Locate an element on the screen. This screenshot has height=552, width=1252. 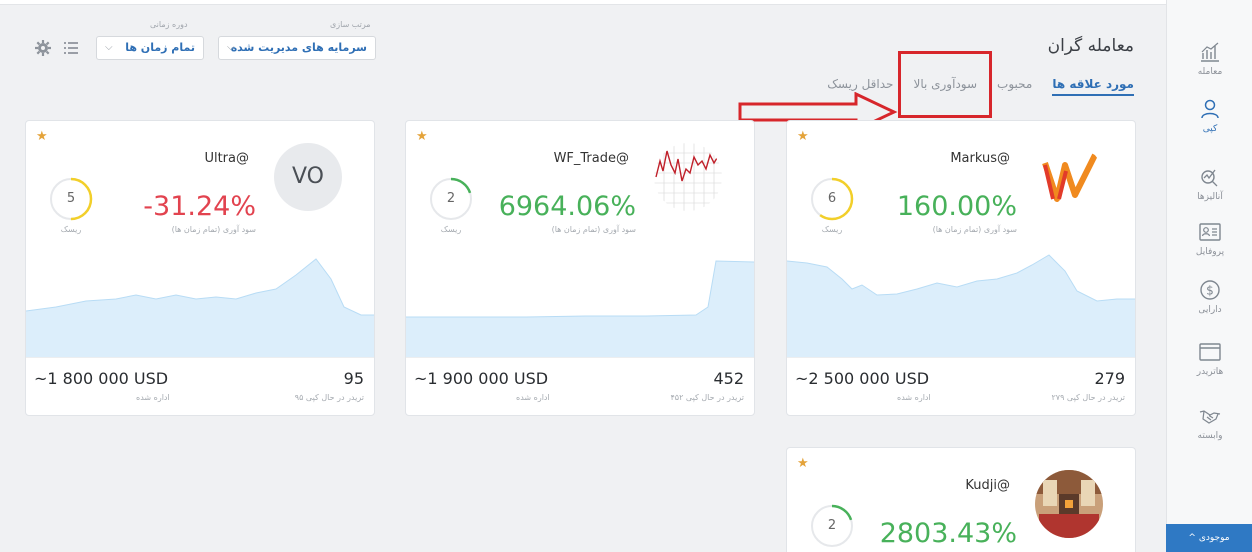
copier-label: ۹۵ تریدر در حال کپی is located at coordinates (329, 397).